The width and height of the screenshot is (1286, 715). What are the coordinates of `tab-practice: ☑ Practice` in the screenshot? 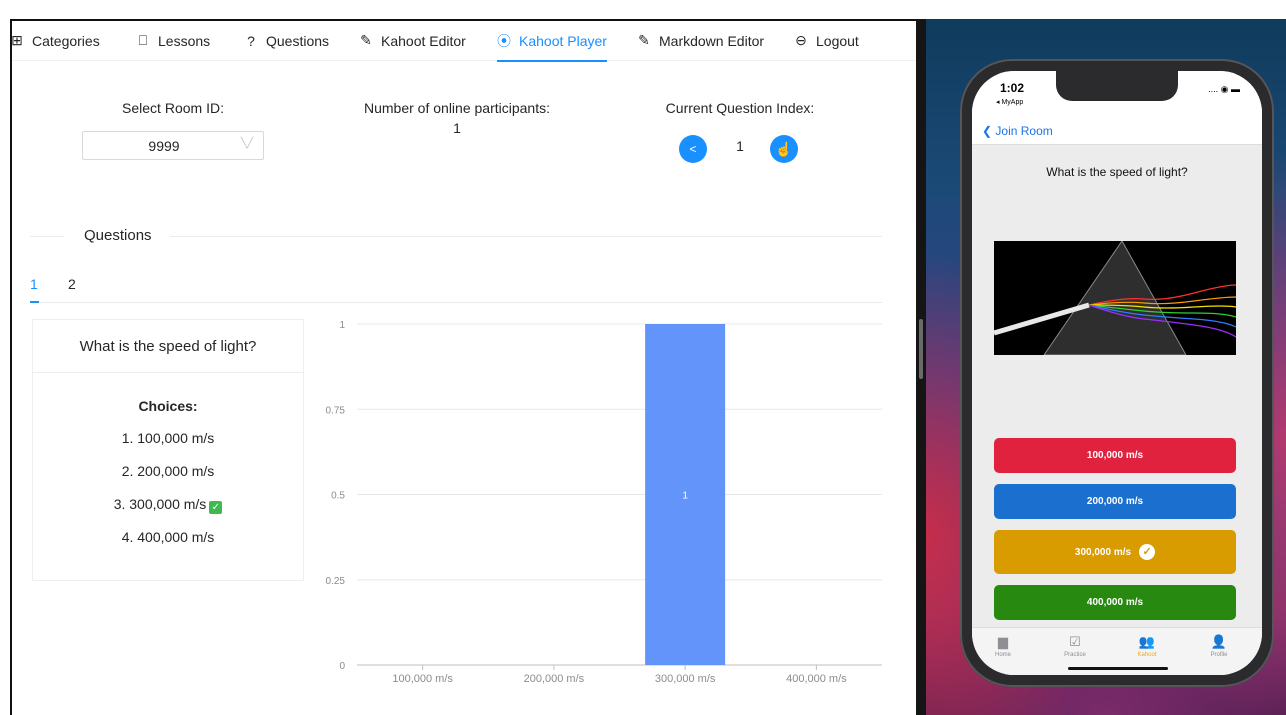 It's located at (1075, 646).